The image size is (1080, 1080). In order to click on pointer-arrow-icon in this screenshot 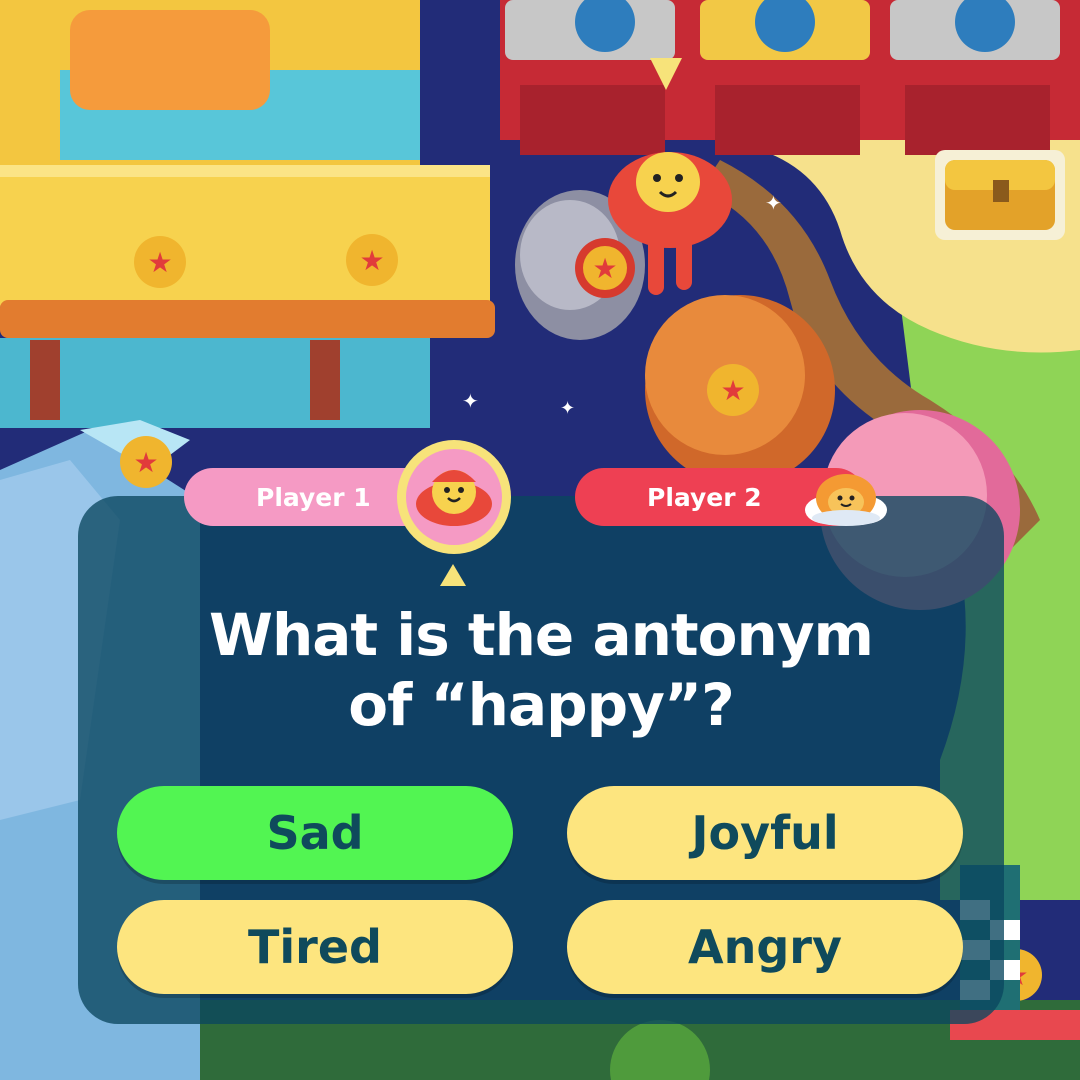, I will do `click(453, 575)`.